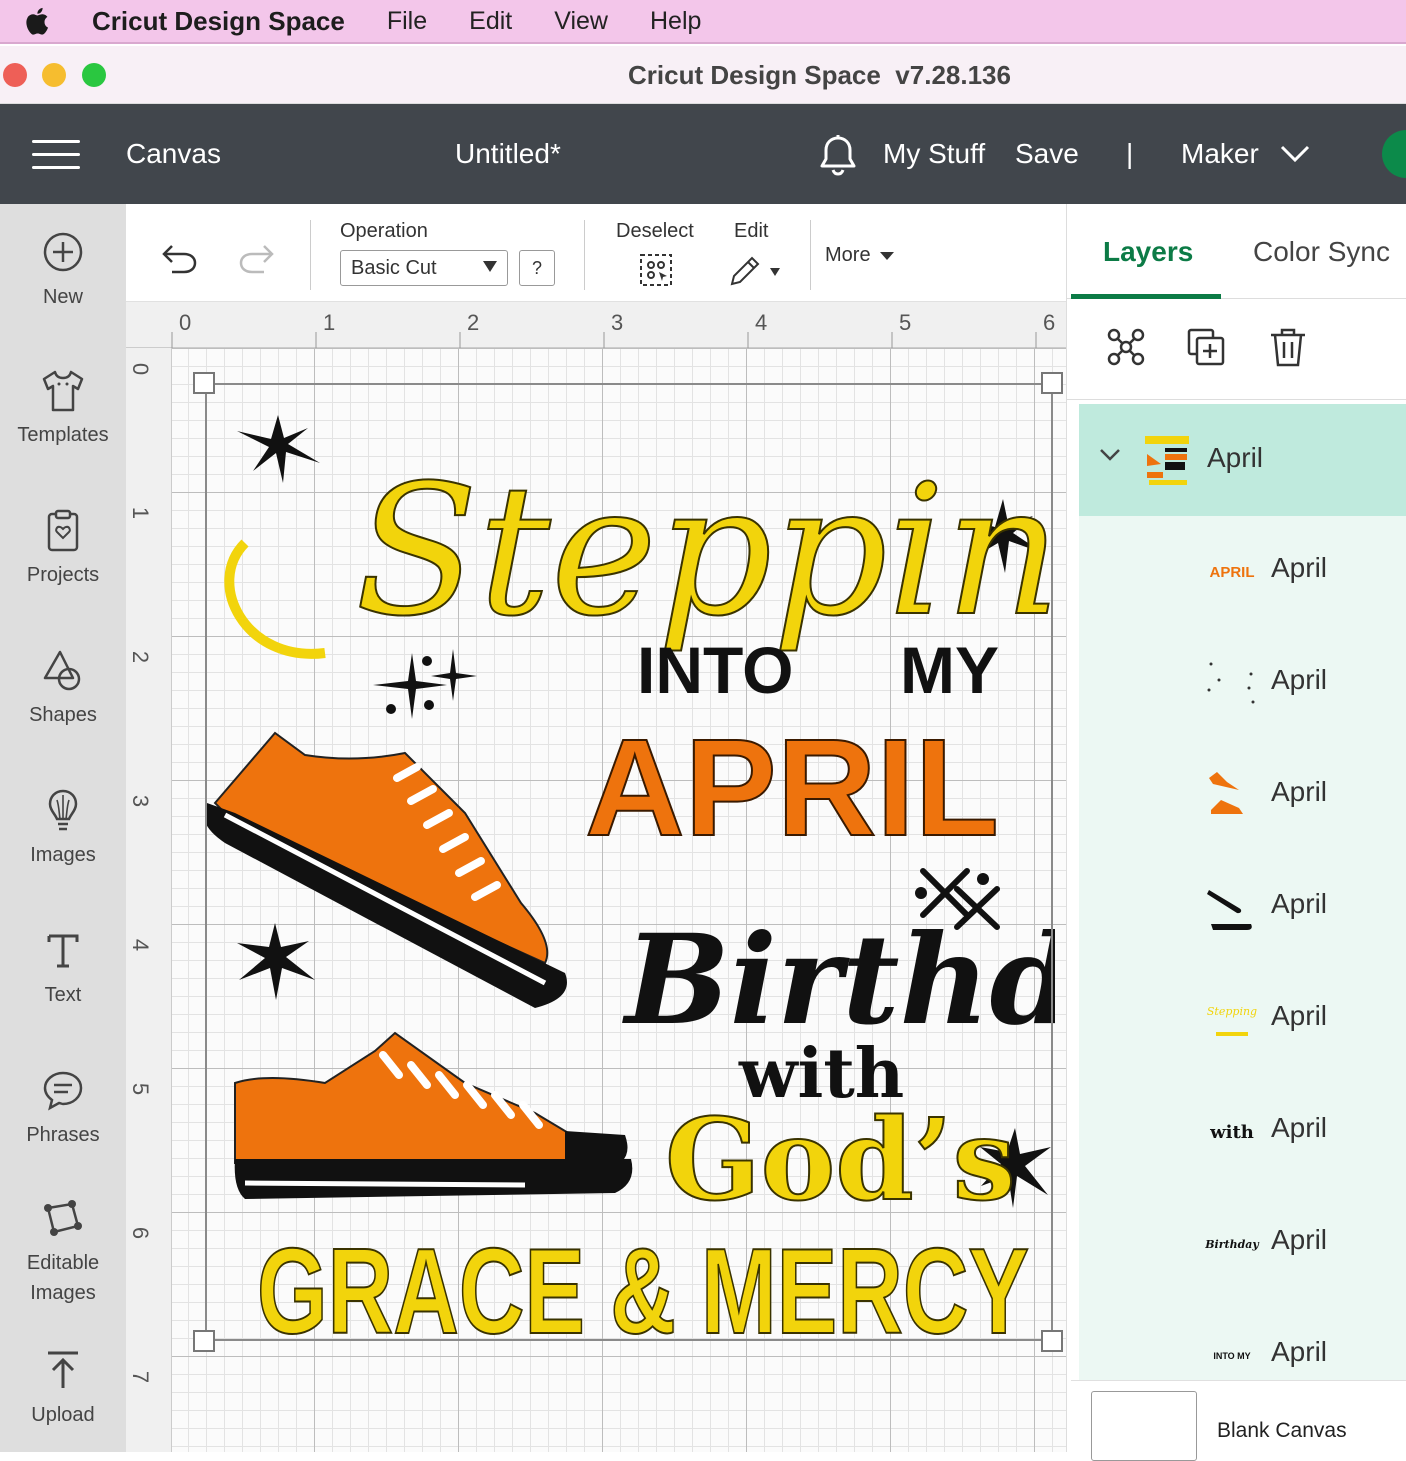 The image size is (1406, 1461). I want to click on group-icon, so click(1126, 347).